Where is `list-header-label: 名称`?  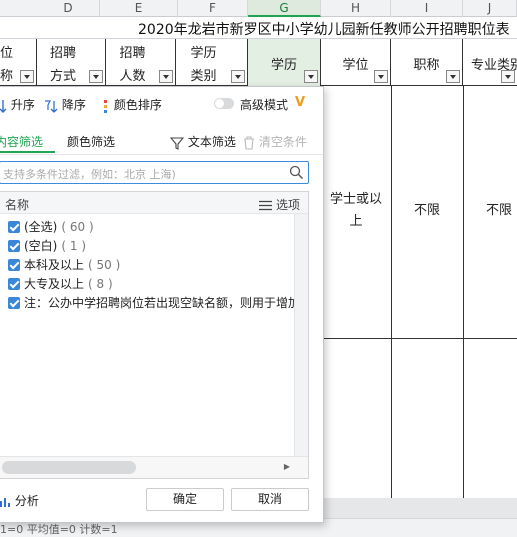
list-header-label: 名称 is located at coordinates (17, 205).